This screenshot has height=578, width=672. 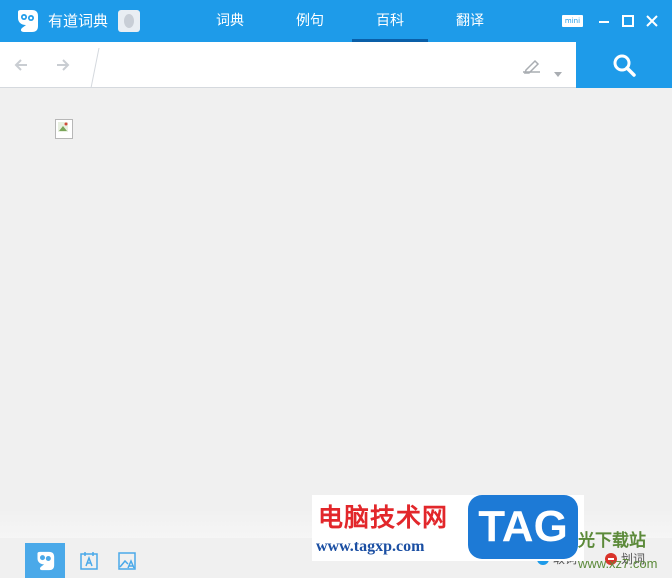 What do you see at coordinates (308, 65) in the screenshot?
I see `search-input` at bounding box center [308, 65].